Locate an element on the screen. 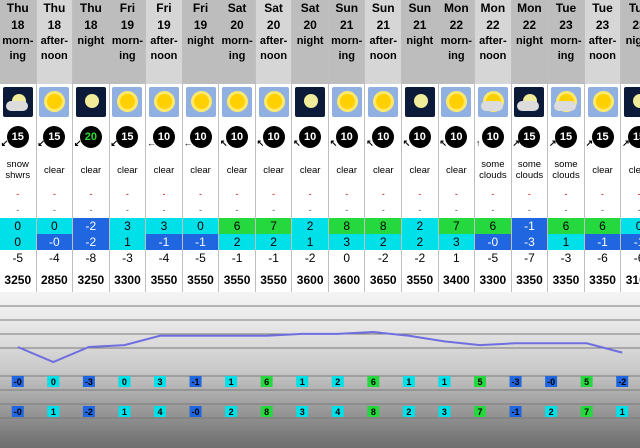 Image resolution: width=640 pixels, height=448 pixels. day-label: Sun is located at coordinates (347, 8).